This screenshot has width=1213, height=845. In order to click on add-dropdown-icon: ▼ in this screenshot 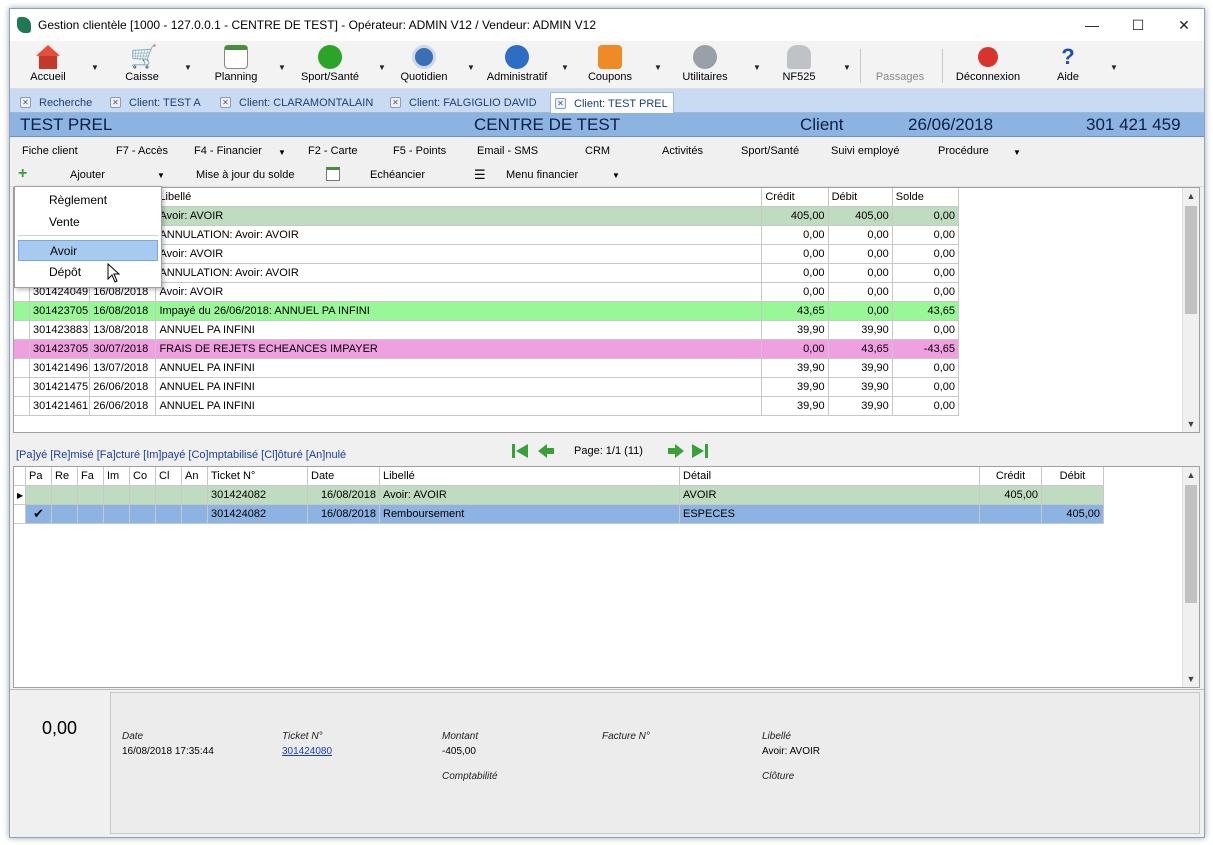, I will do `click(161, 175)`.